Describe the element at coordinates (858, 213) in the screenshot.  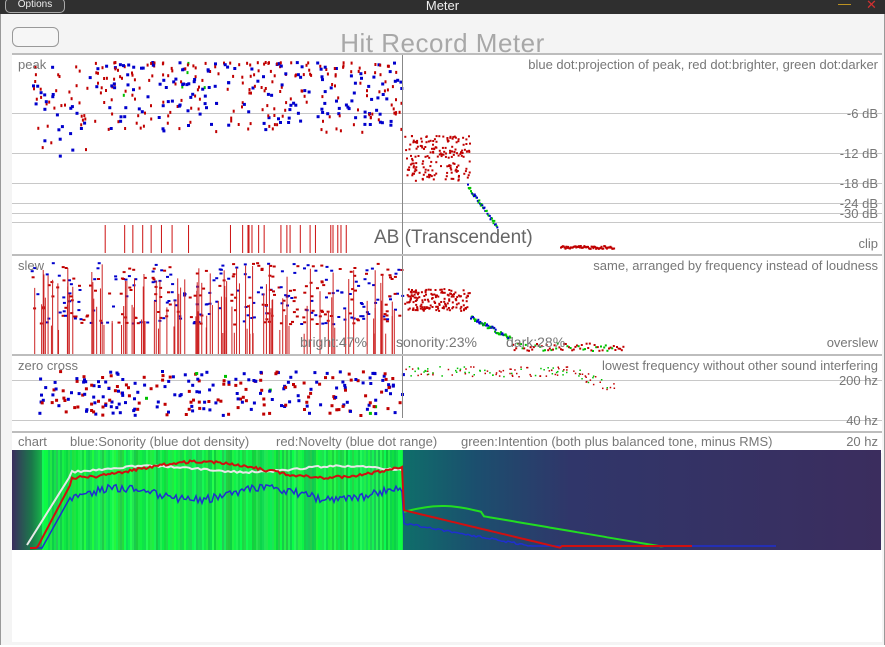
I see `db-label: -30 dB` at that location.